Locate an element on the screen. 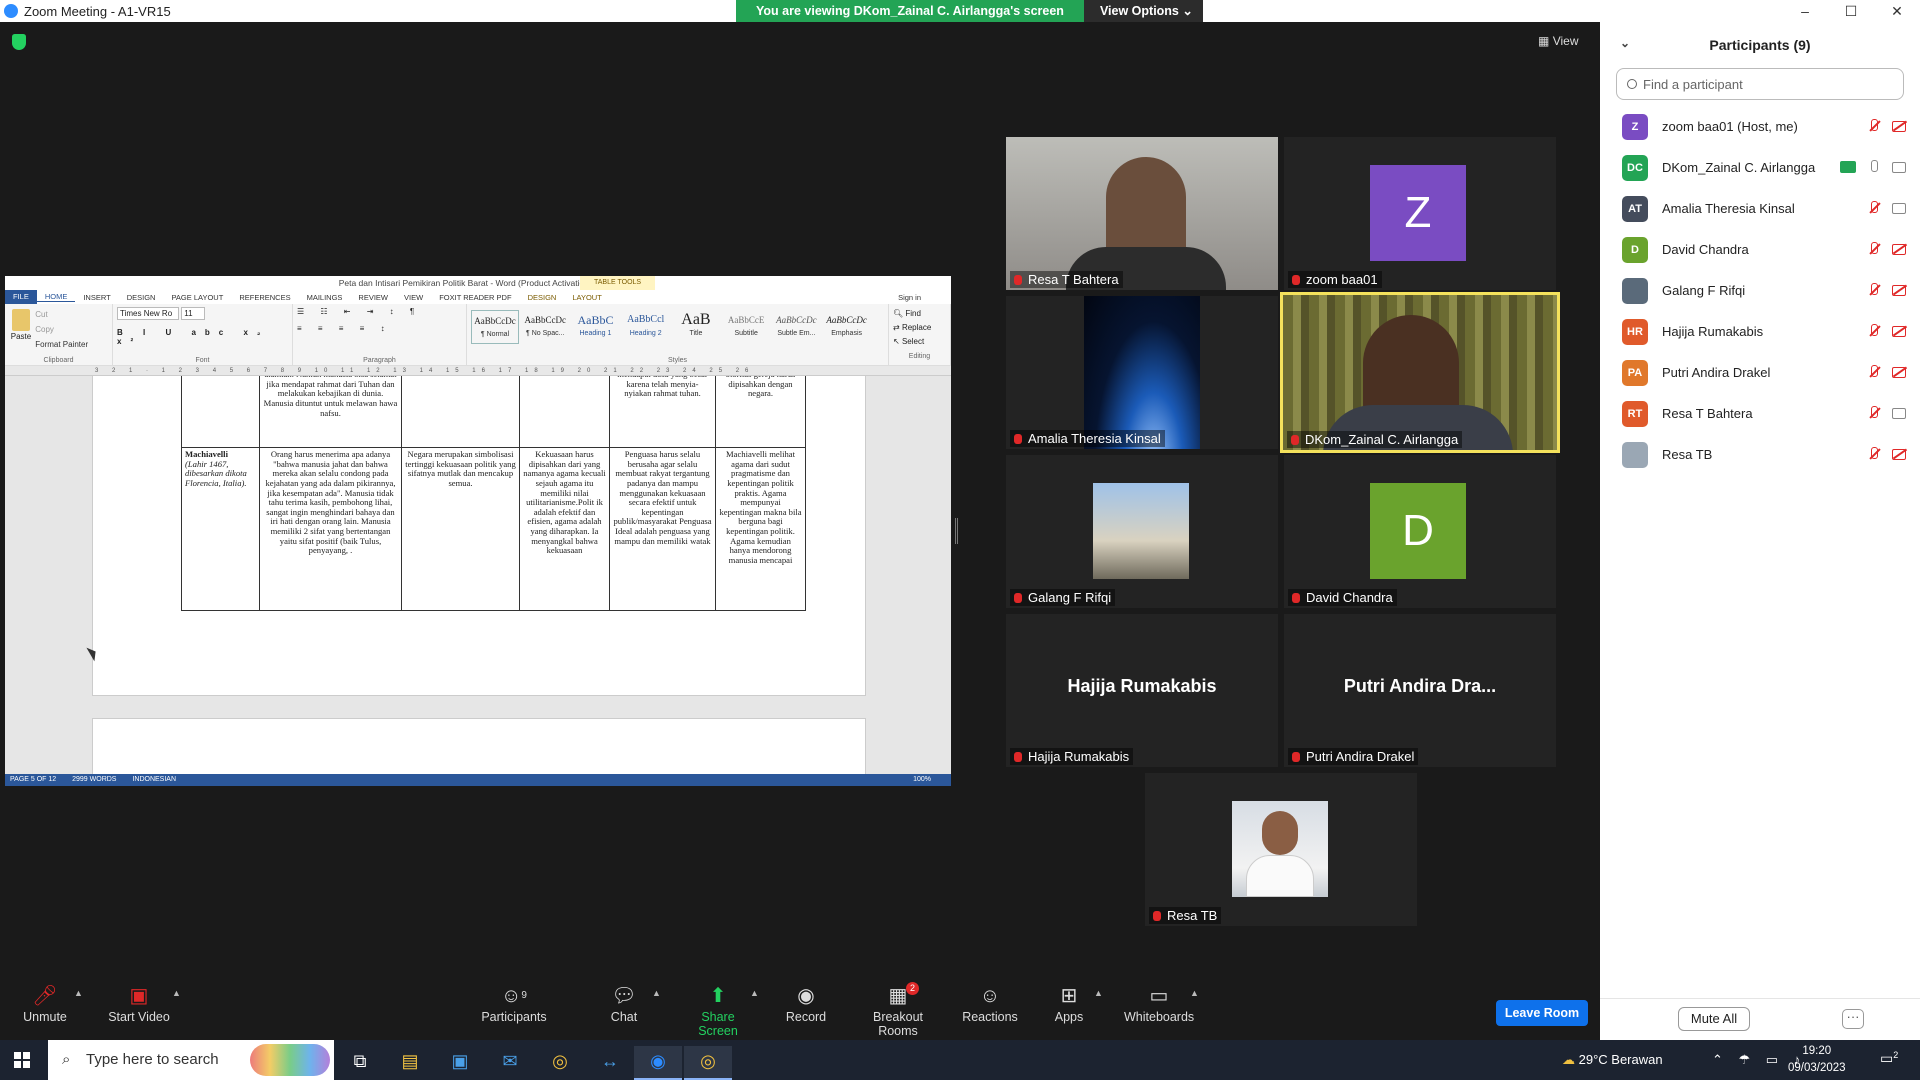 The image size is (1920, 1080). breakout-rooms-button: ▦ 2 Breakout Rooms is located at coordinates (898, 1010).